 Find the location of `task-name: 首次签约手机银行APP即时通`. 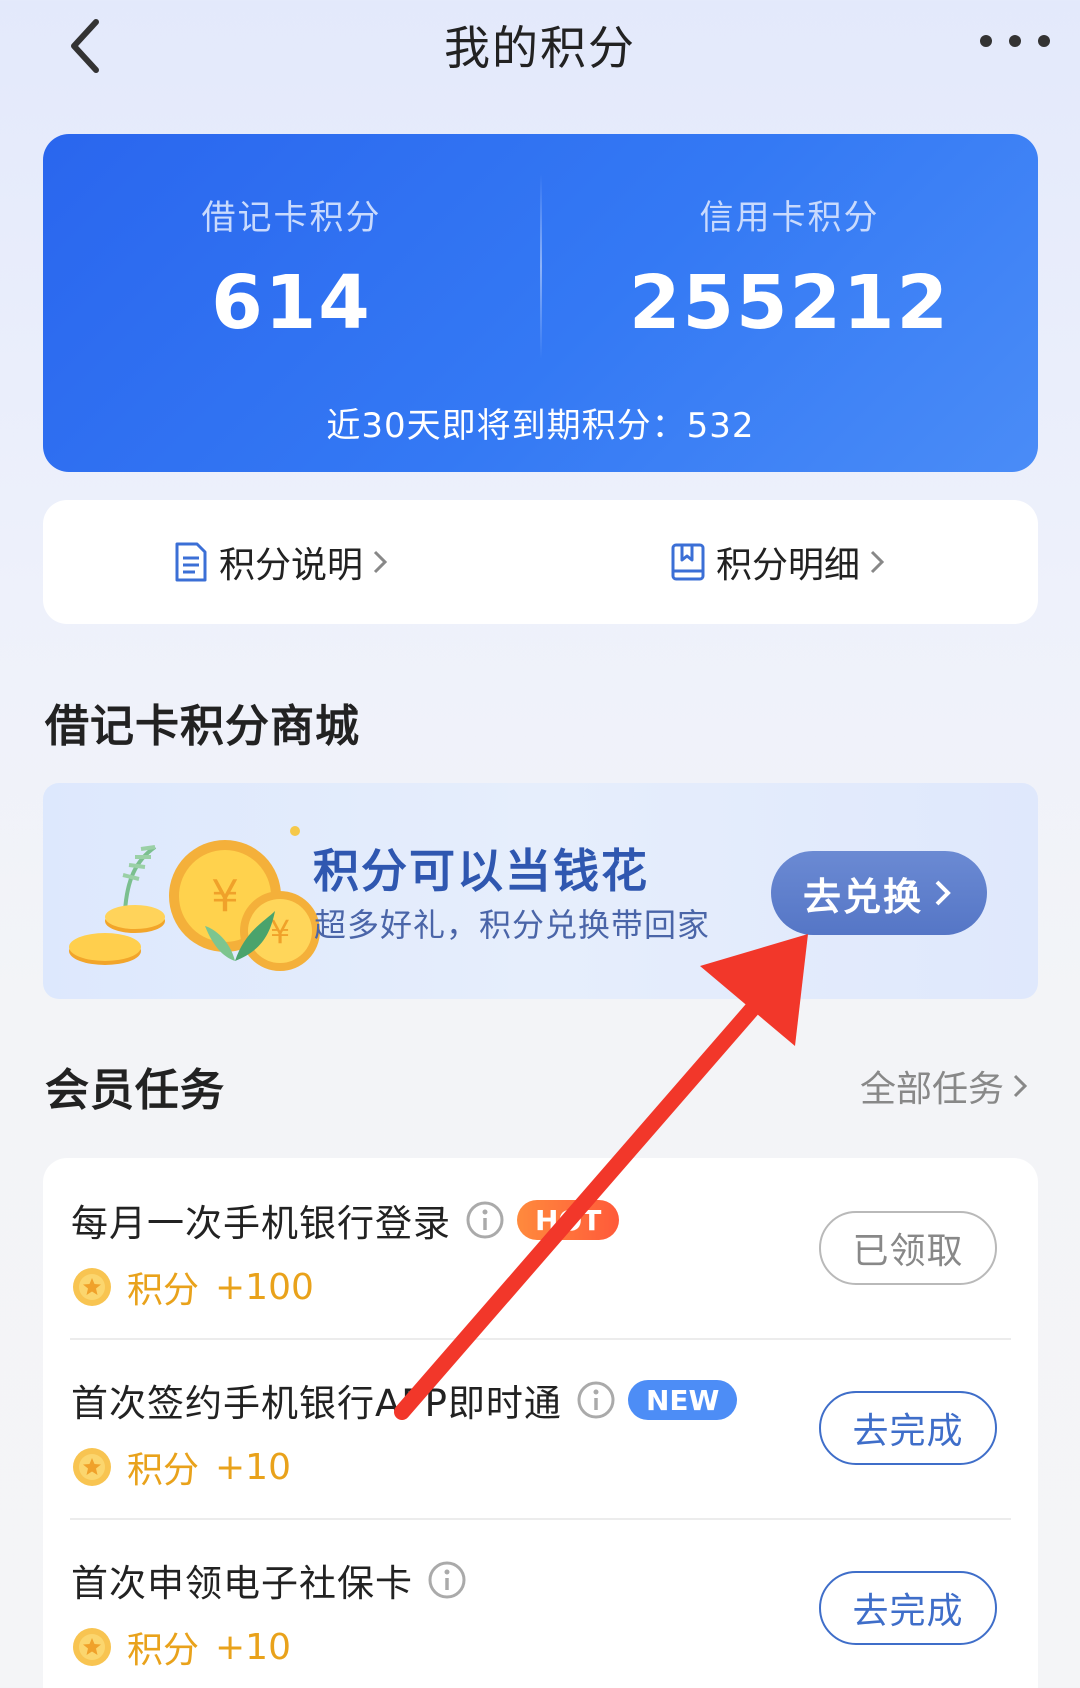

task-name: 首次签约手机银行APP即时通 is located at coordinates (316, 1403).